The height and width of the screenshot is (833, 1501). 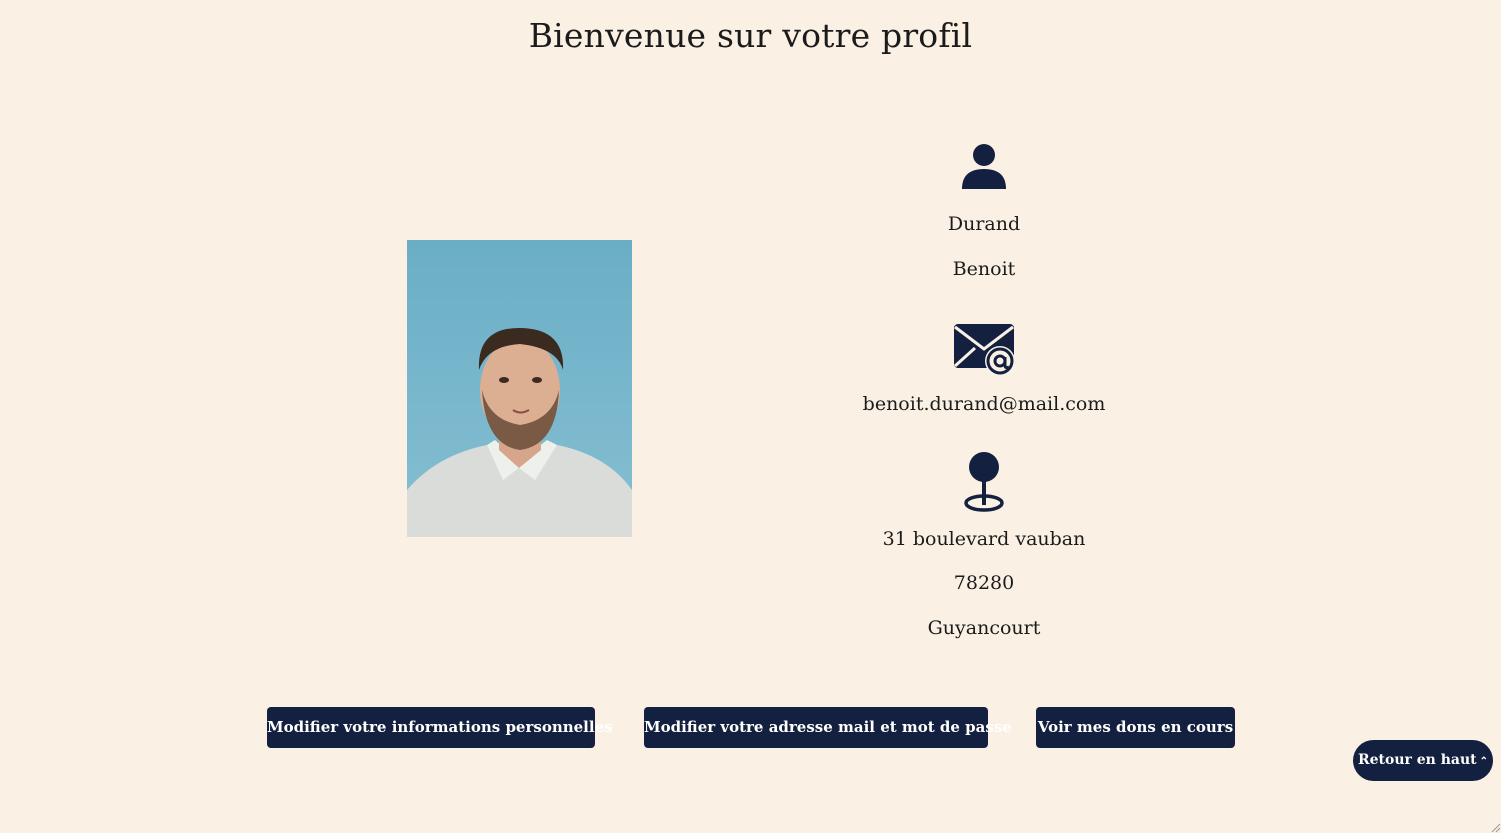 I want to click on back-to-top-button: Retour en haut ⌃, so click(x=1423, y=760).